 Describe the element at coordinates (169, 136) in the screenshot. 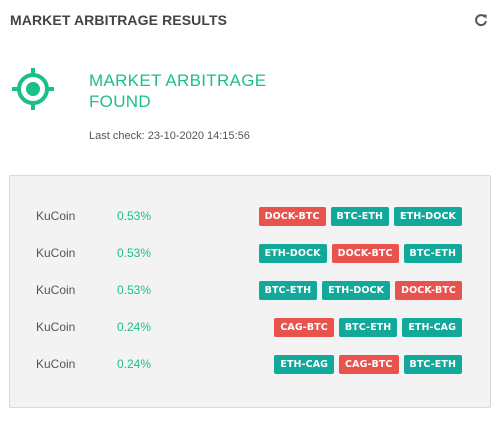

I see `last-check-timestamp: Last check: 23-10-2020 14:15:56` at that location.